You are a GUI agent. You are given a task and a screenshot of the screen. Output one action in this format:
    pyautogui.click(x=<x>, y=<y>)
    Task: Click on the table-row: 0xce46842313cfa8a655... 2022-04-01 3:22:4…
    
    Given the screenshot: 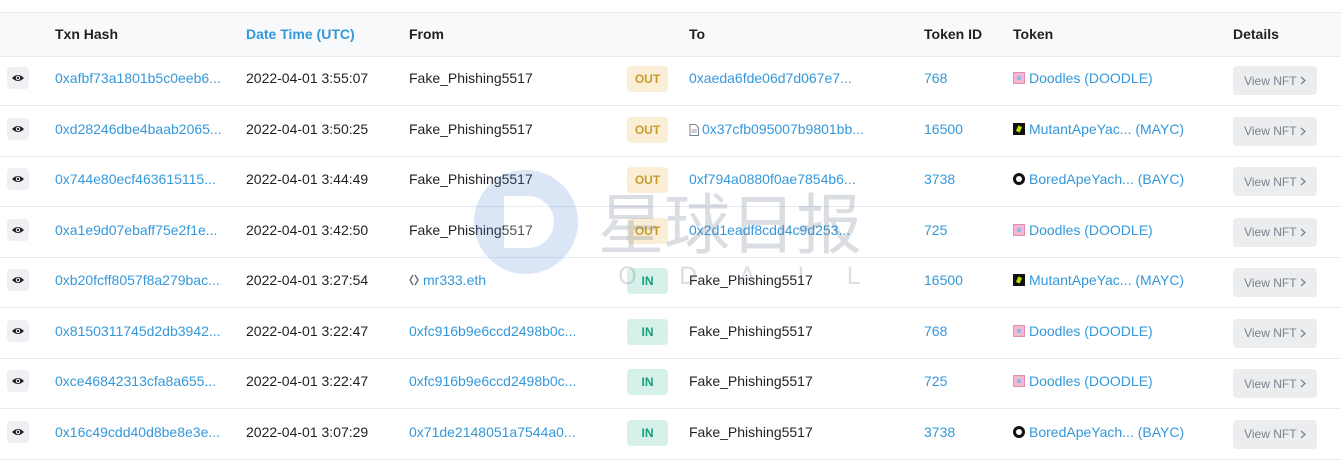 What is the action you would take?
    pyautogui.click(x=670, y=383)
    